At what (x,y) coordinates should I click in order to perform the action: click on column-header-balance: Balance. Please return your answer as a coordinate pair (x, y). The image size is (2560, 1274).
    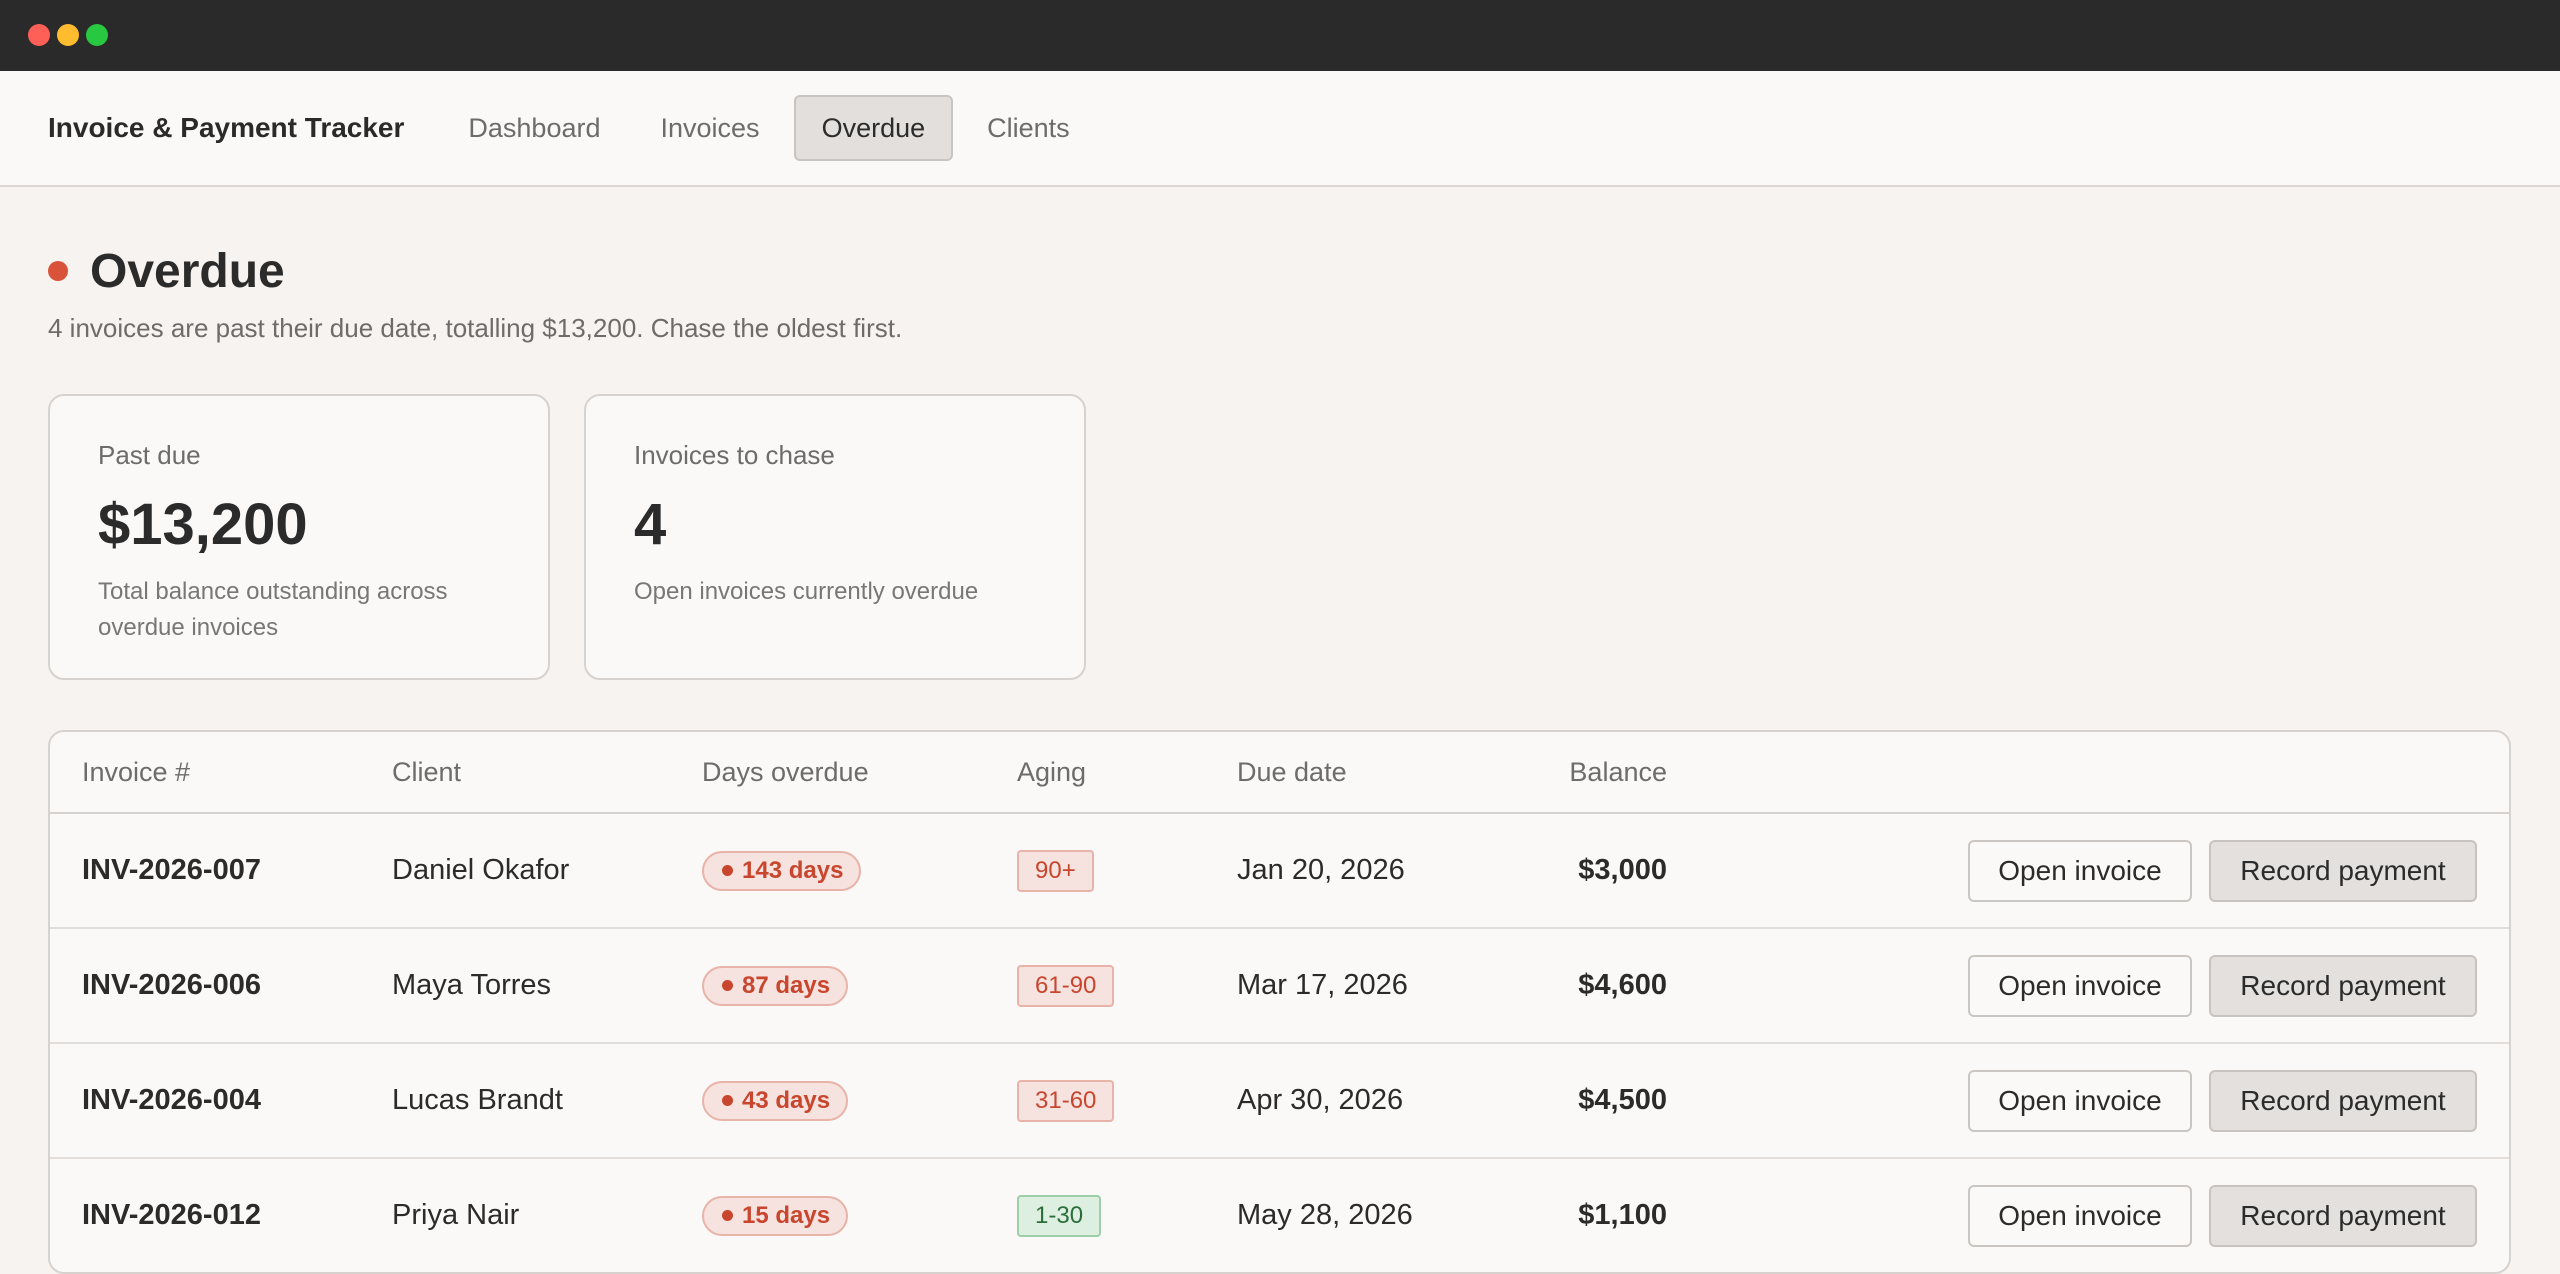
    Looking at the image, I should click on (1618, 771).